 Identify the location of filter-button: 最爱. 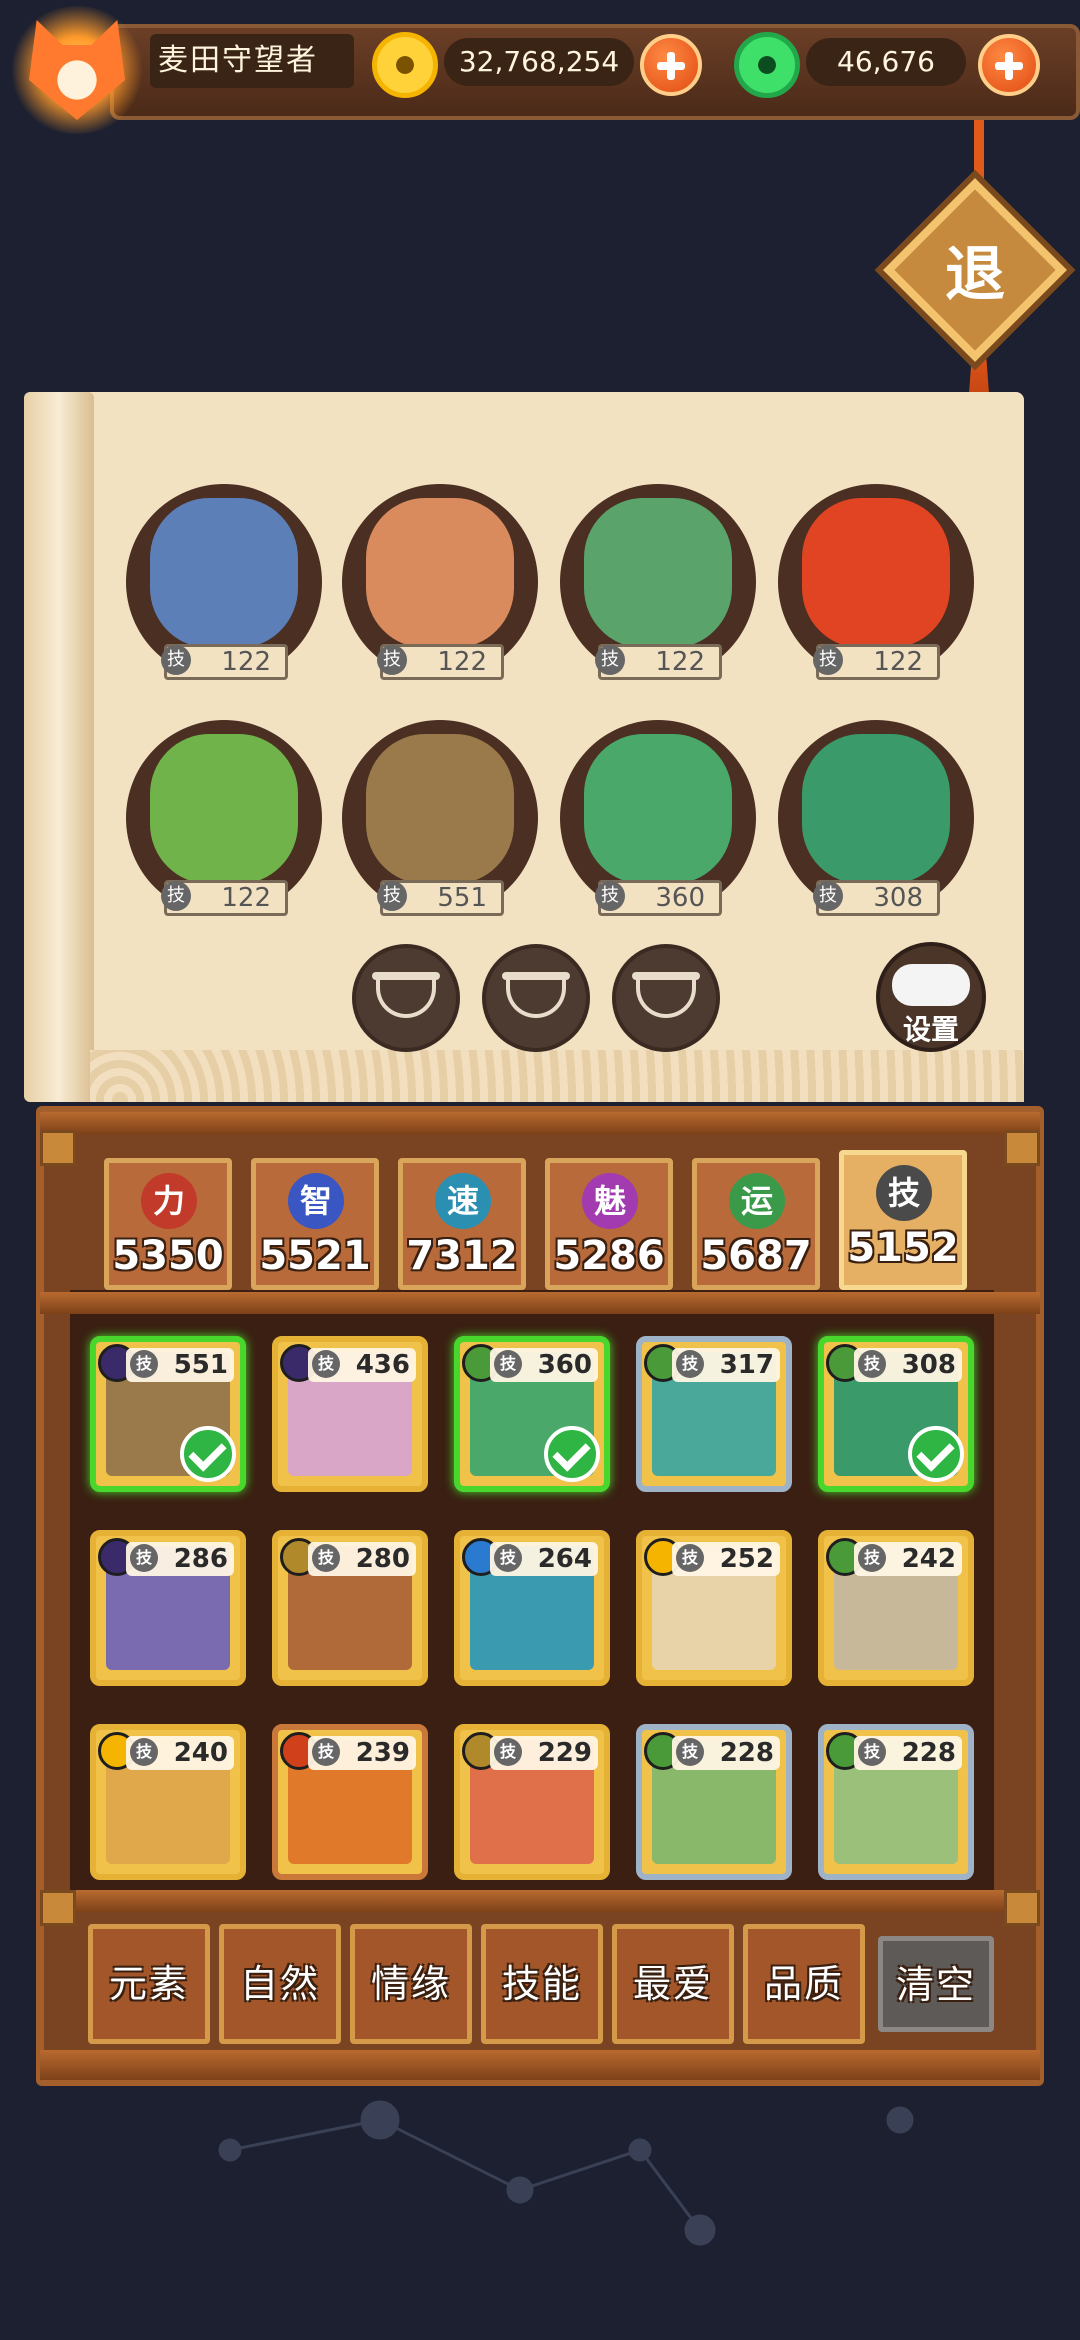
(673, 1984).